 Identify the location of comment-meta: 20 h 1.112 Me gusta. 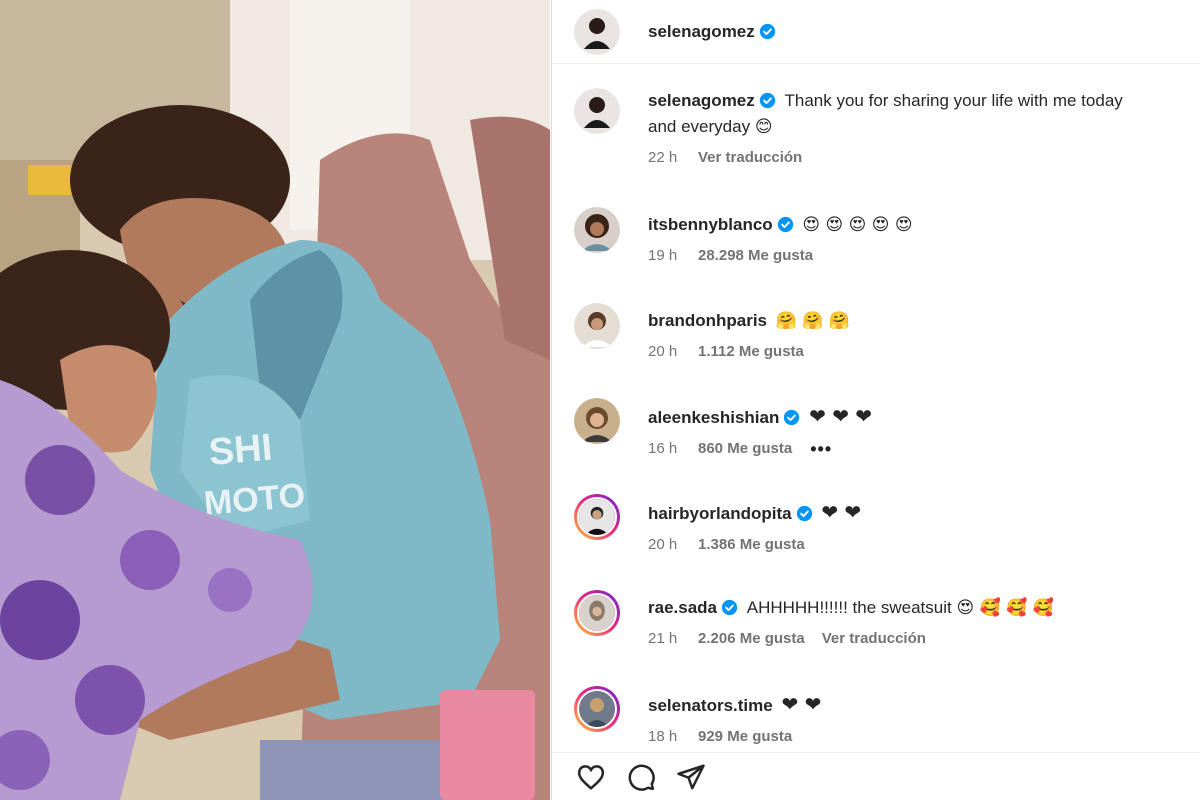
(749, 352).